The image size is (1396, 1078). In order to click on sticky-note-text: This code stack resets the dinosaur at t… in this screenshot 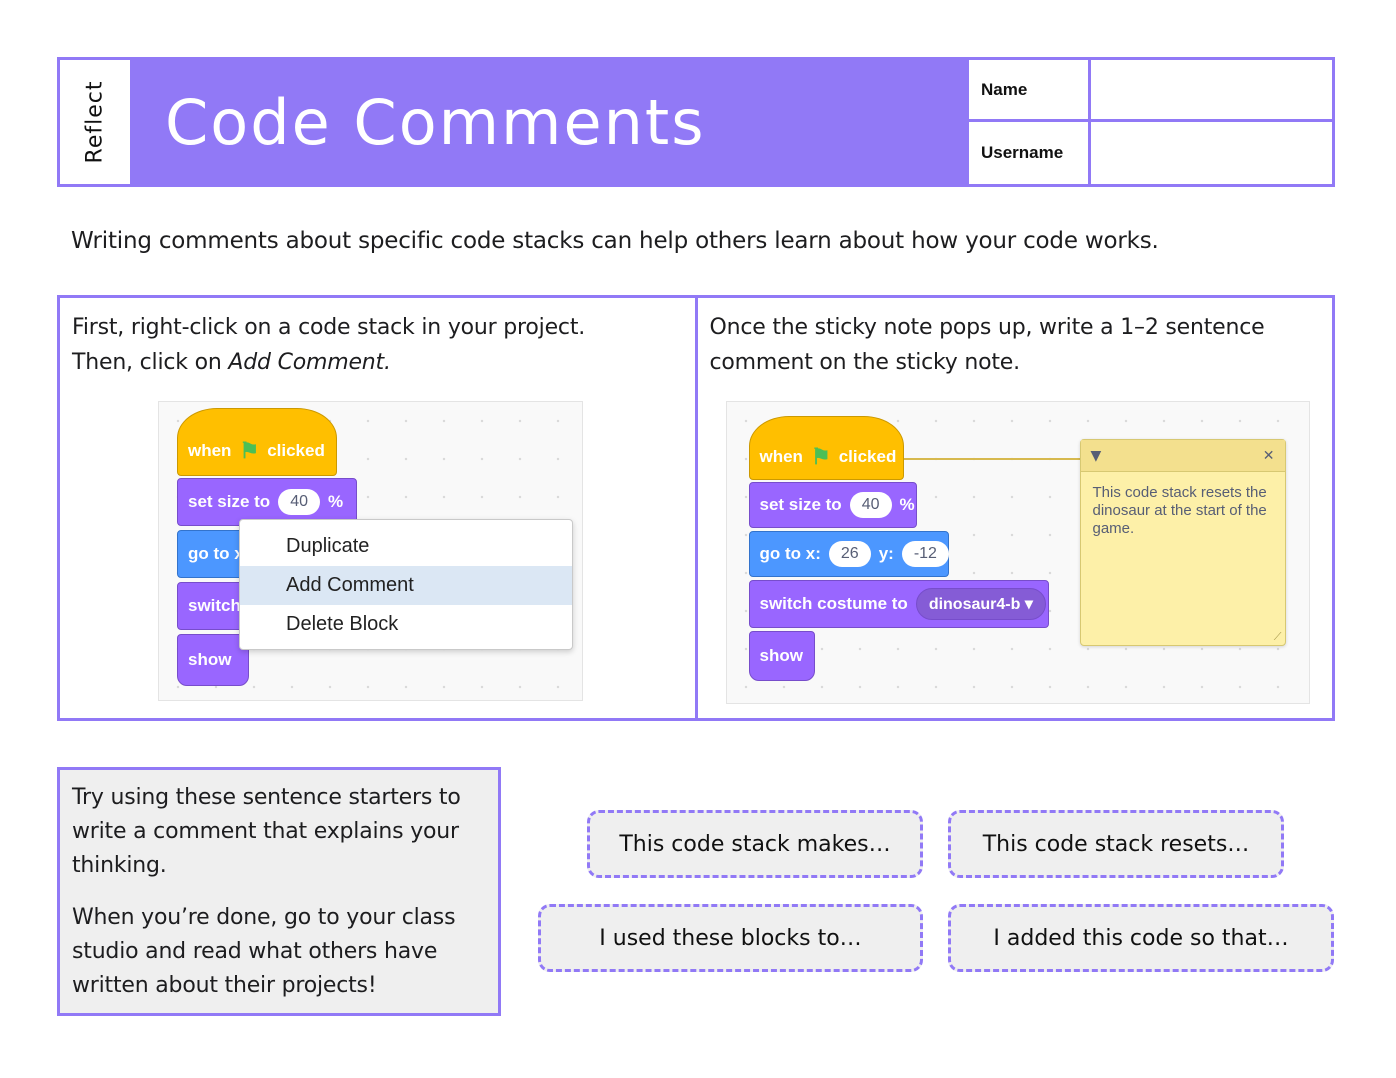, I will do `click(1183, 511)`.